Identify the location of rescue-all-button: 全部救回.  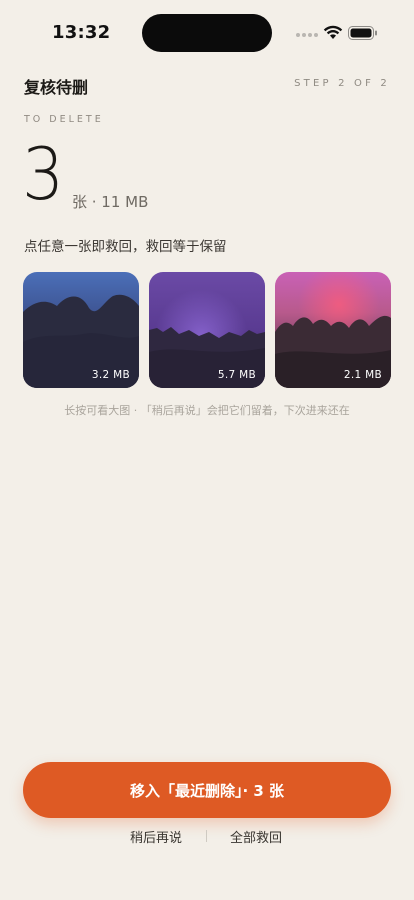
(256, 836).